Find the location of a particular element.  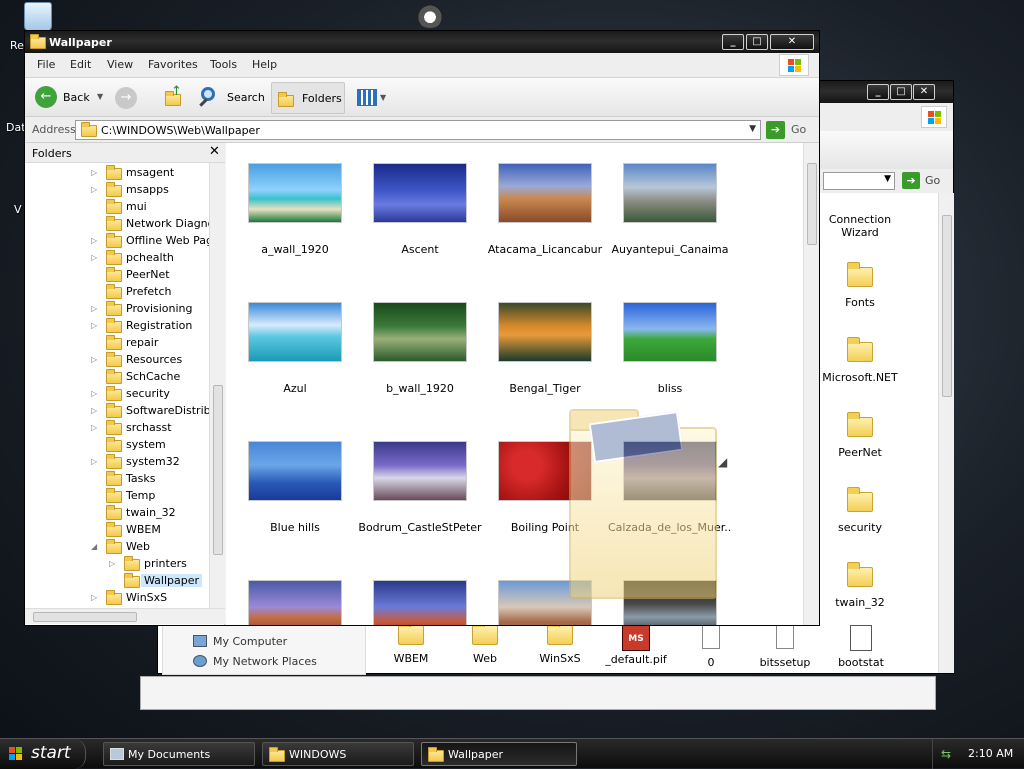

file-name-label: b_wall_1920 is located at coordinates (420, 388).